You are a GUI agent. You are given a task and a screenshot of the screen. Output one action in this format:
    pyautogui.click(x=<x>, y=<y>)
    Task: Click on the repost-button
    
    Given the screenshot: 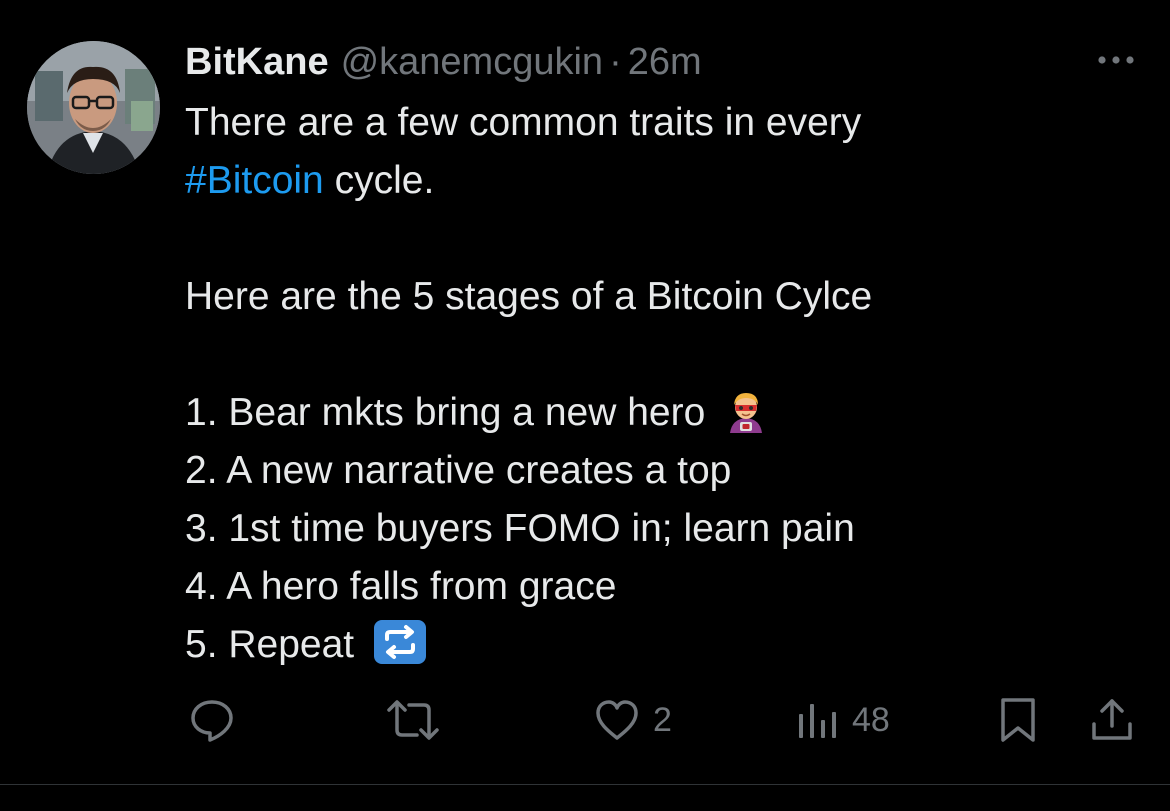 What is the action you would take?
    pyautogui.click(x=413, y=720)
    